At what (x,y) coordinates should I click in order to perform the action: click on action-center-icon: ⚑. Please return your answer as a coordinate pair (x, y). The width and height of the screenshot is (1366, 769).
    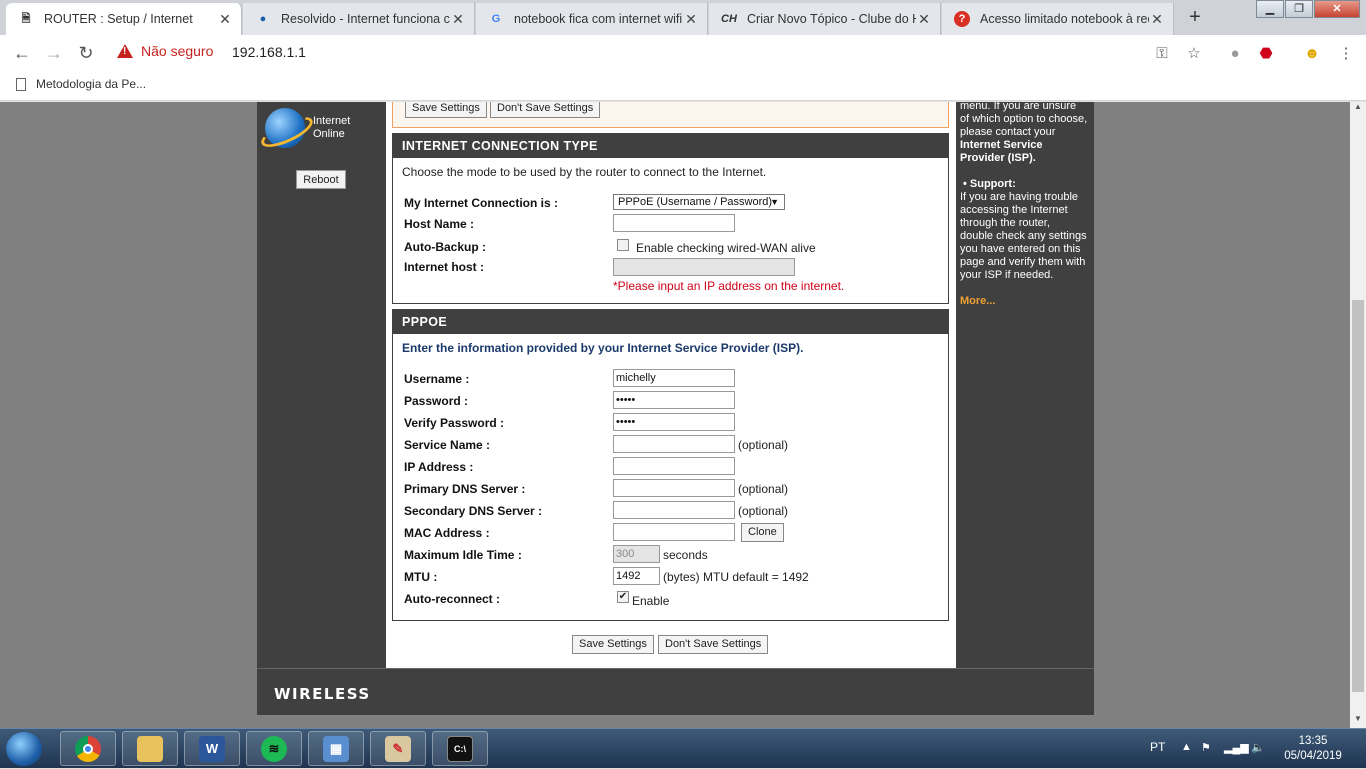
    Looking at the image, I should click on (1206, 747).